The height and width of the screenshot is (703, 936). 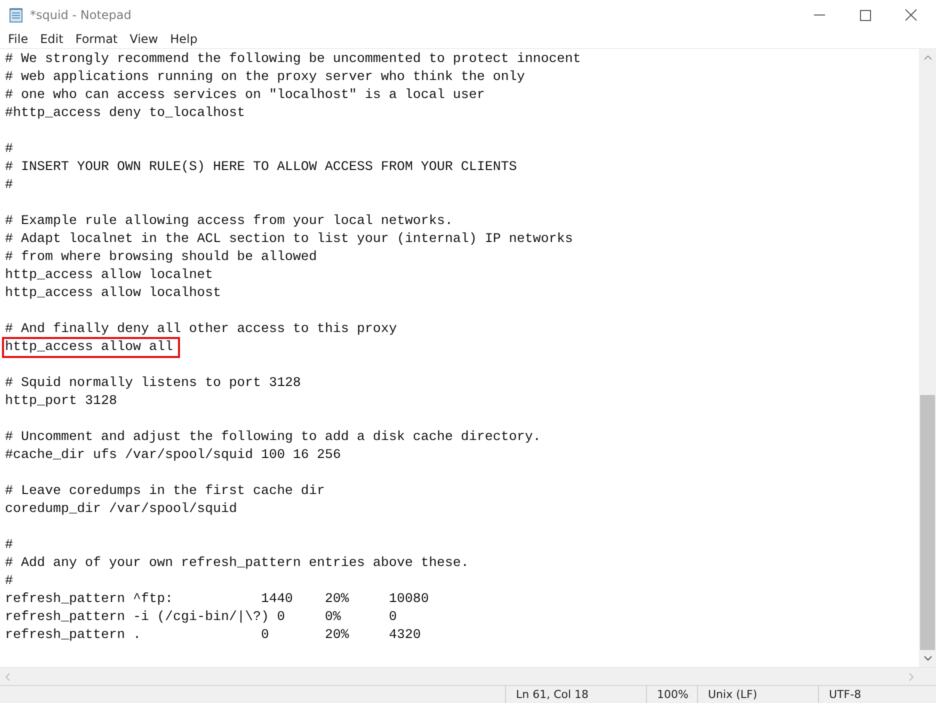 I want to click on code-line: # INSERT YOUR OWN RULE(S) HERE TO ALLOW ACCESS FROM YOUR CLIENTS, so click(x=261, y=167).